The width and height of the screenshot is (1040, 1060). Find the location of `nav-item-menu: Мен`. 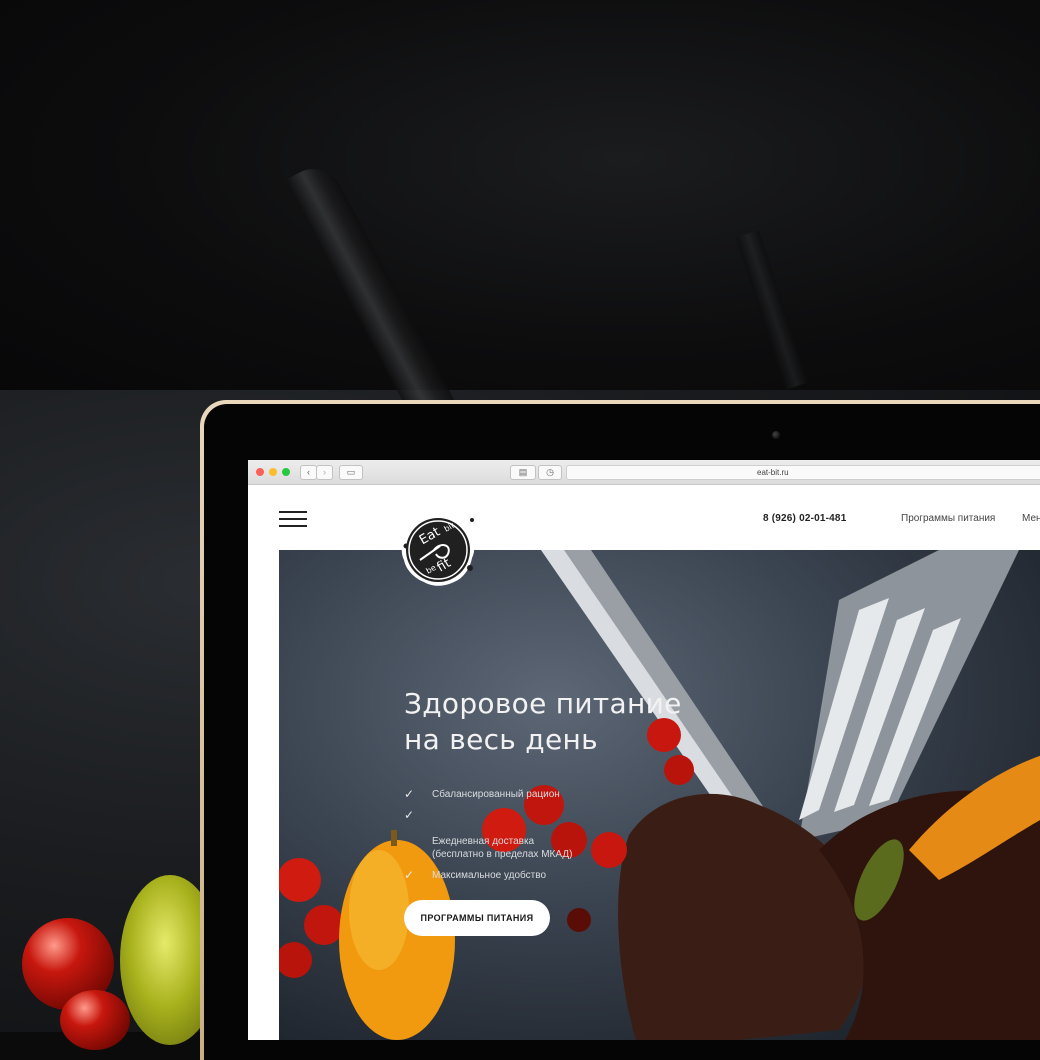

nav-item-menu: Мен is located at coordinates (1031, 518).